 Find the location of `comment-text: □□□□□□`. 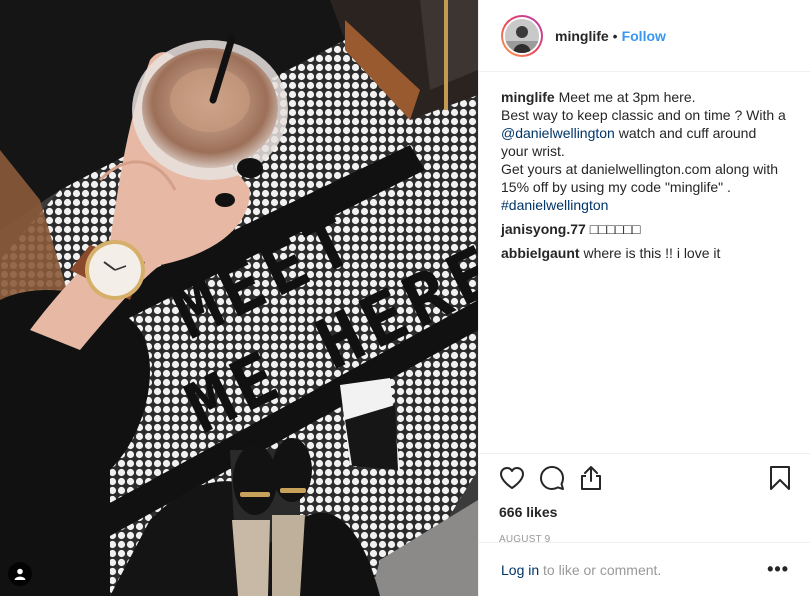

comment-text: □□□□□□ is located at coordinates (615, 229).